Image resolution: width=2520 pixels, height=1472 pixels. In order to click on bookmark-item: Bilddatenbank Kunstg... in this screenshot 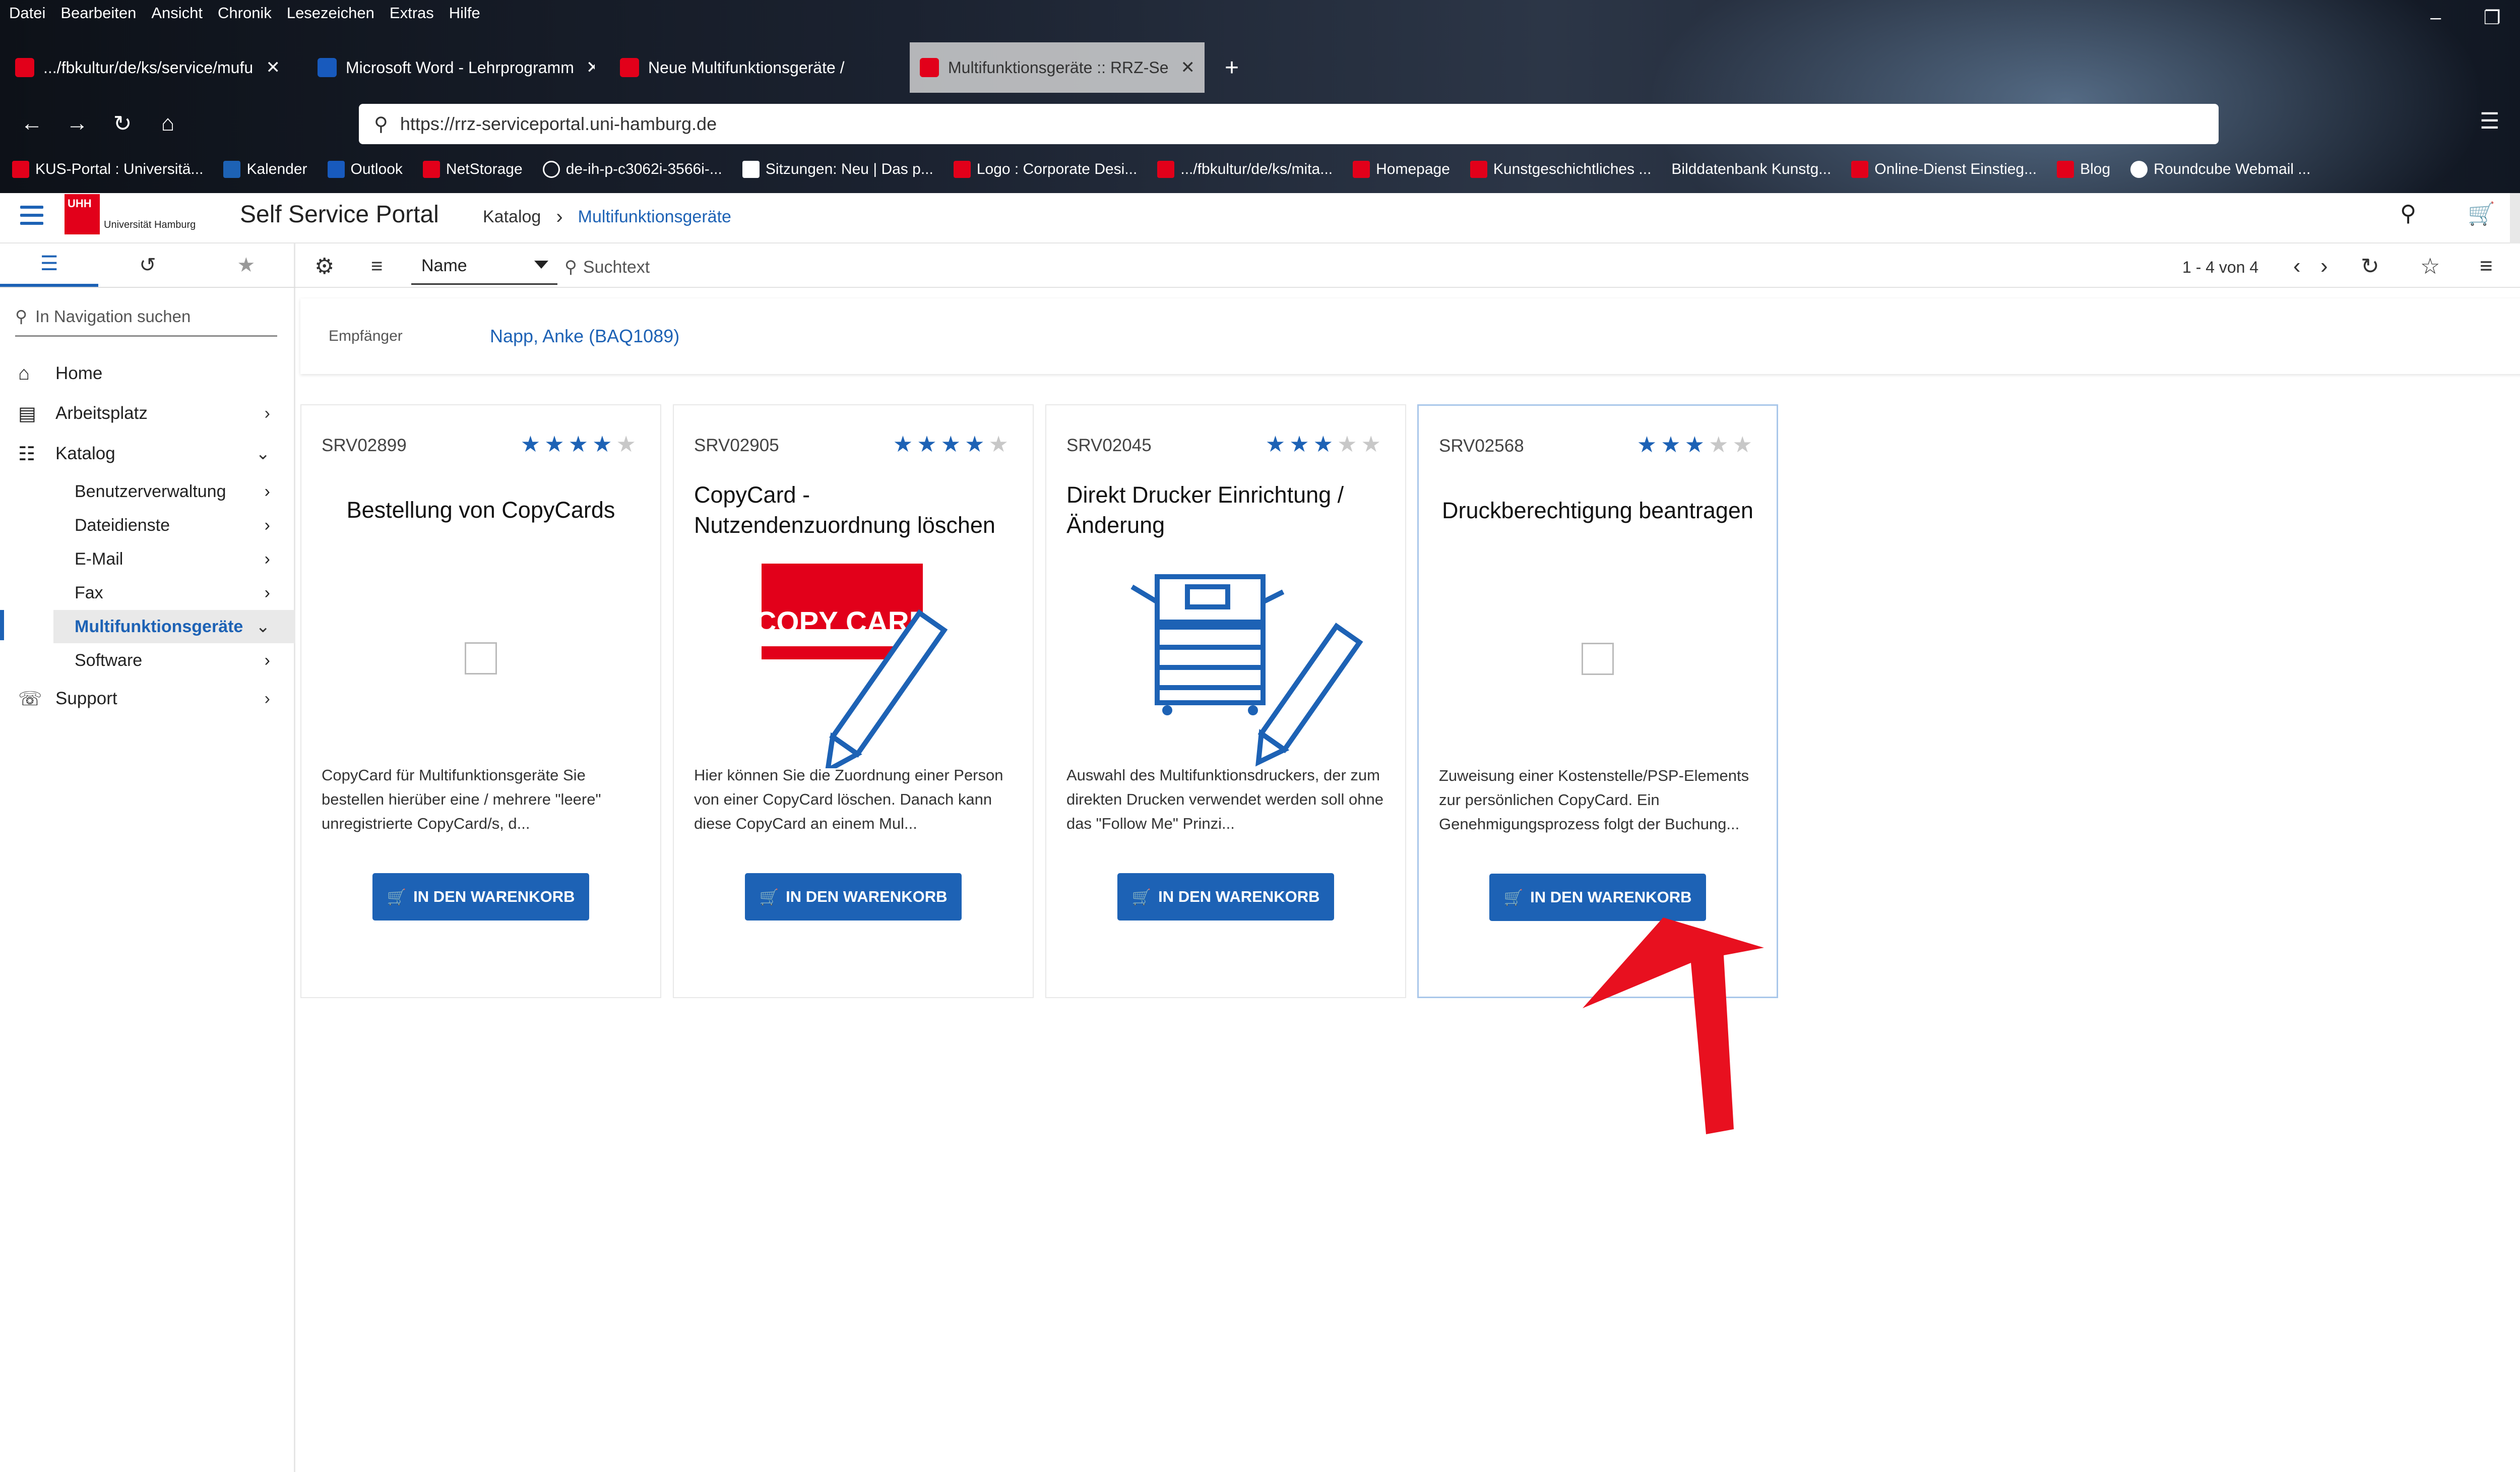, I will do `click(1751, 169)`.